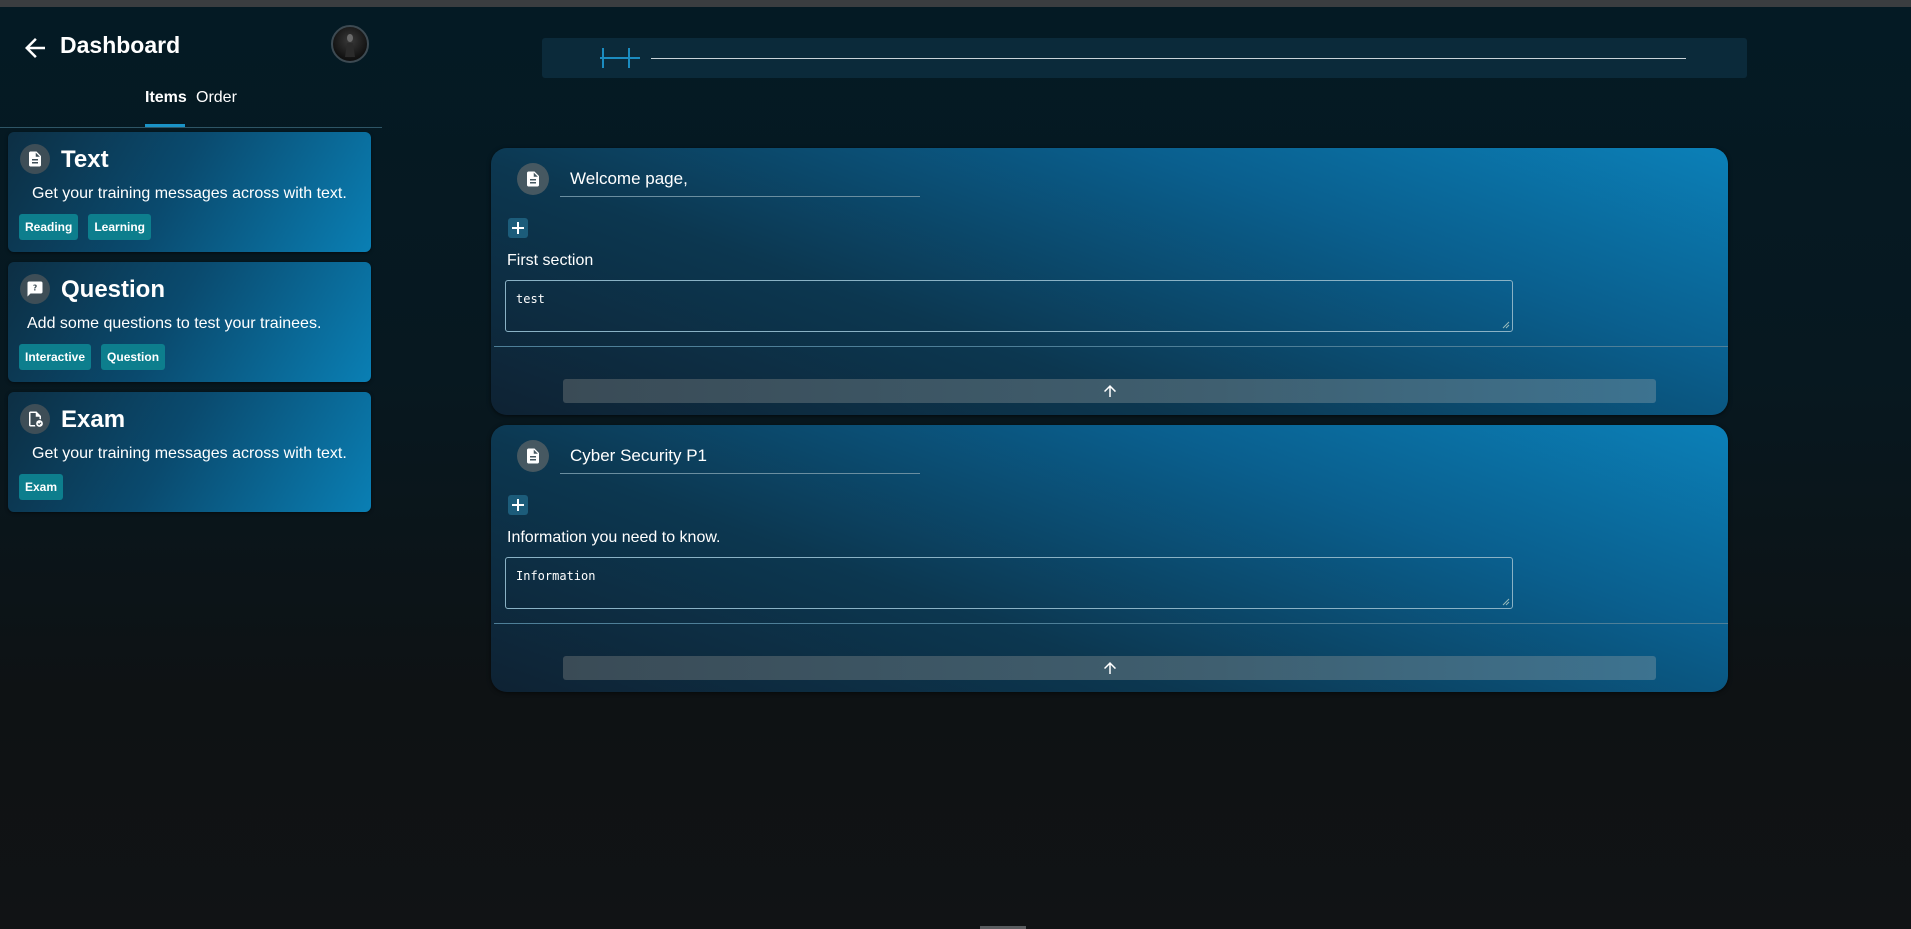 This screenshot has width=1911, height=929. Describe the element at coordinates (216, 98) in the screenshot. I see `tab-order: Order` at that location.